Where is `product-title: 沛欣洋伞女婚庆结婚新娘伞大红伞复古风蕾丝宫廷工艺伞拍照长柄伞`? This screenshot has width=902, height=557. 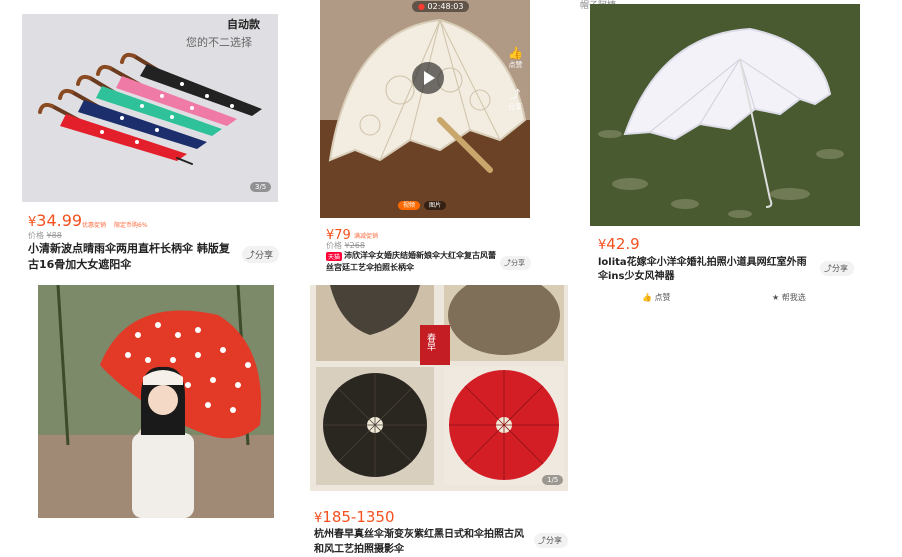 product-title: 沛欣洋伞女婚庆结婚新娘伞大红伞复古风蕾丝宫廷工艺伞拍照长柄伞 is located at coordinates (411, 262).